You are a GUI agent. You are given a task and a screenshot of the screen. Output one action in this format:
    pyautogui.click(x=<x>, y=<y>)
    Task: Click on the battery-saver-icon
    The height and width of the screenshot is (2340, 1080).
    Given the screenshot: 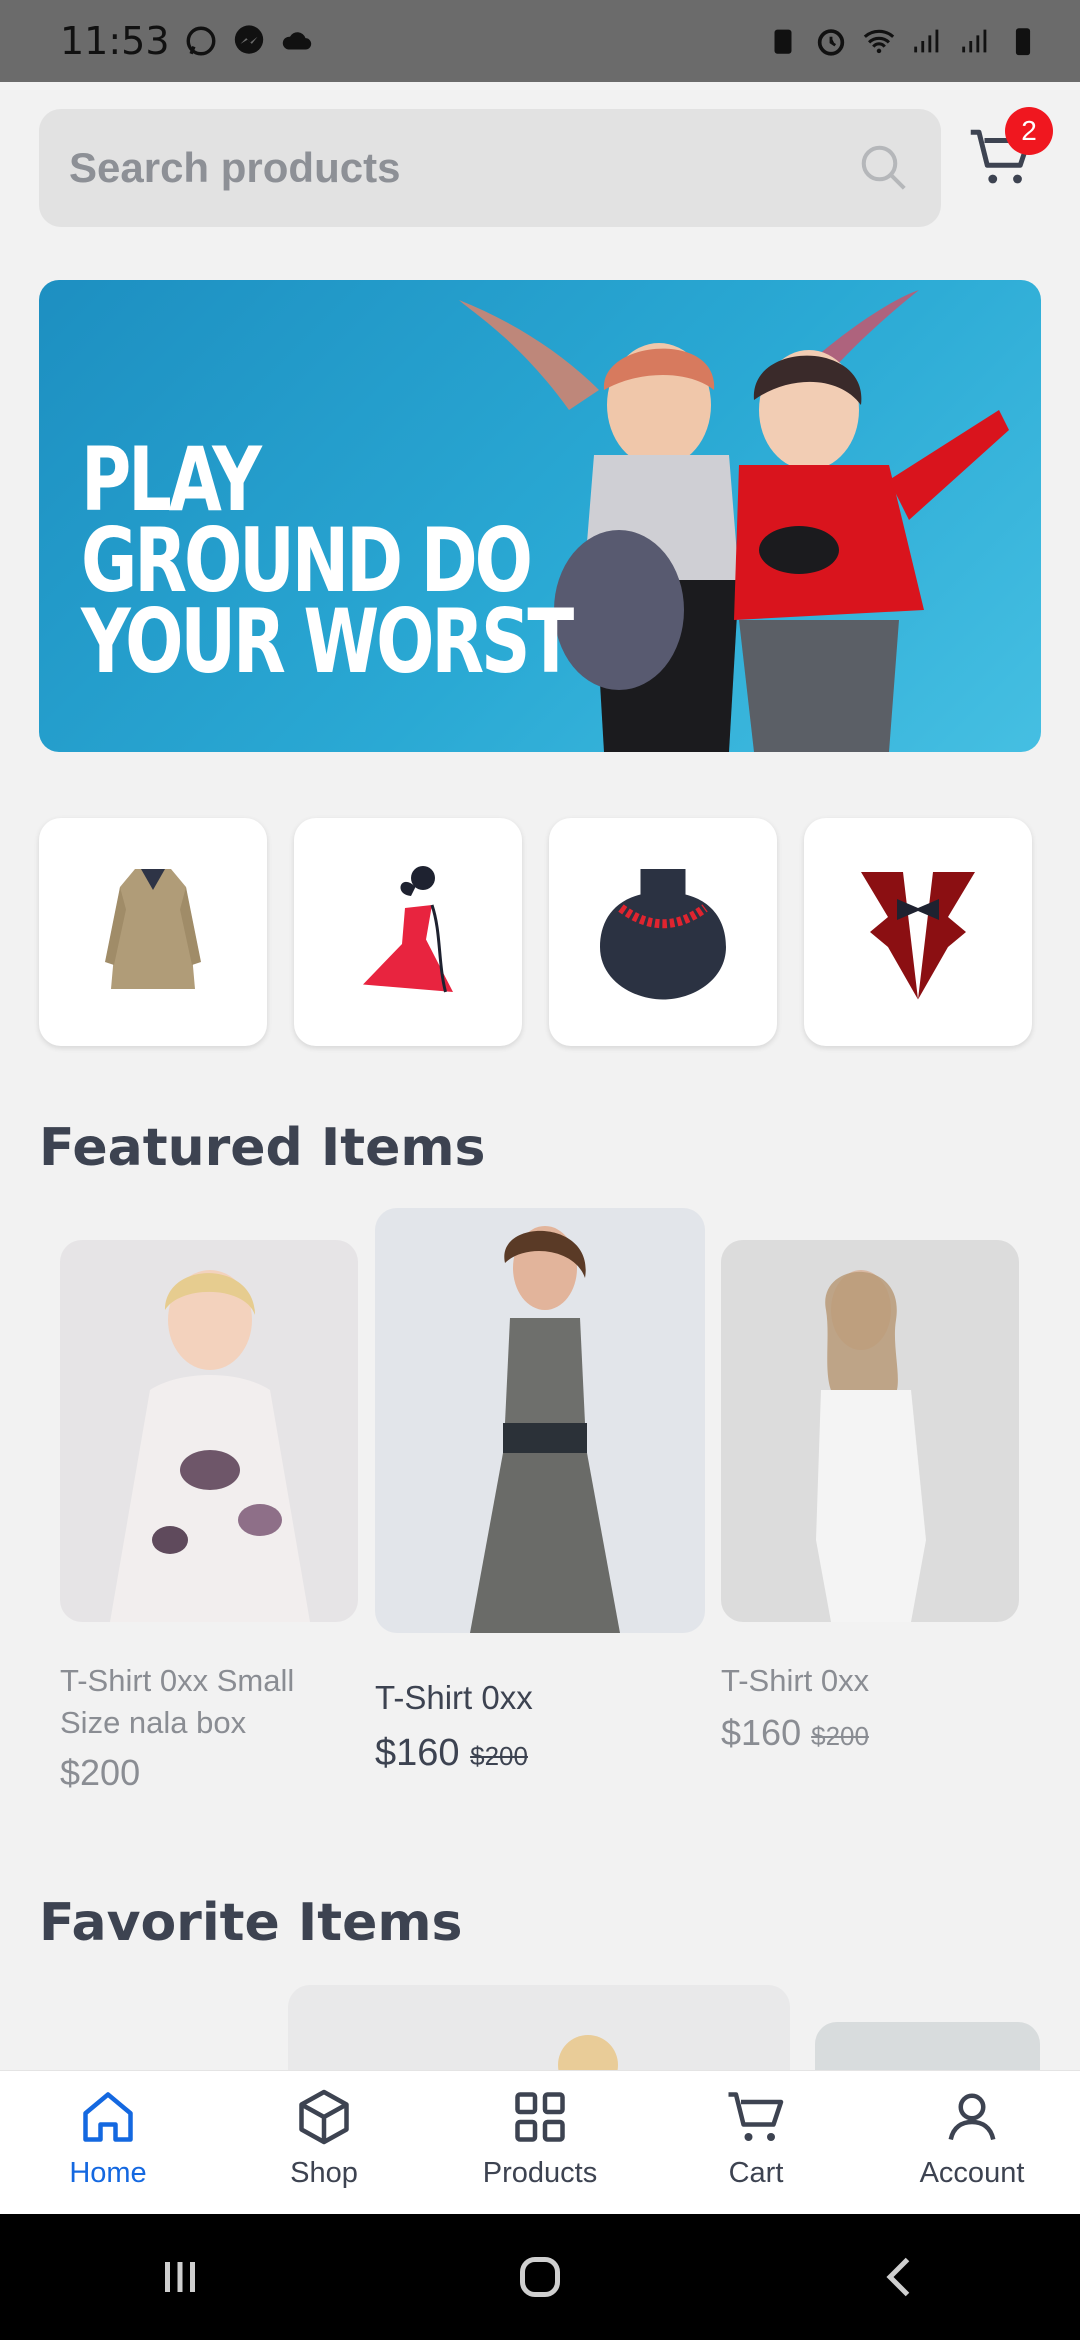 What is the action you would take?
    pyautogui.click(x=783, y=41)
    